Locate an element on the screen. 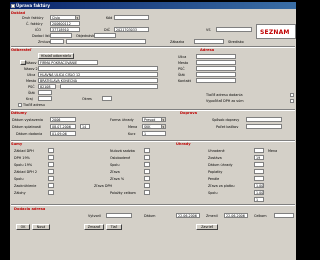 This screenshot has height=260, width=320. region-field is located at coordinates (45, 98).